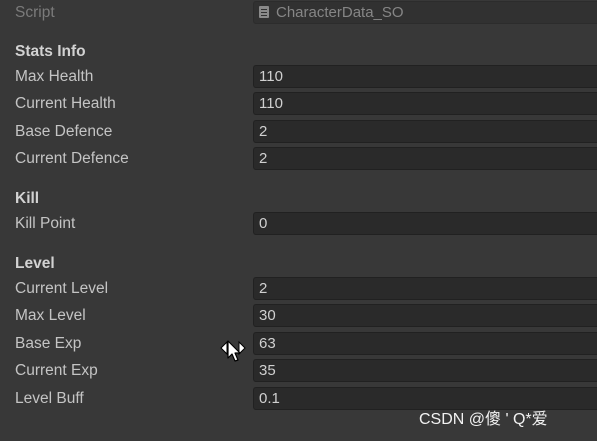 The height and width of the screenshot is (441, 597). I want to click on script-field: CharacterData_SO, so click(425, 12).